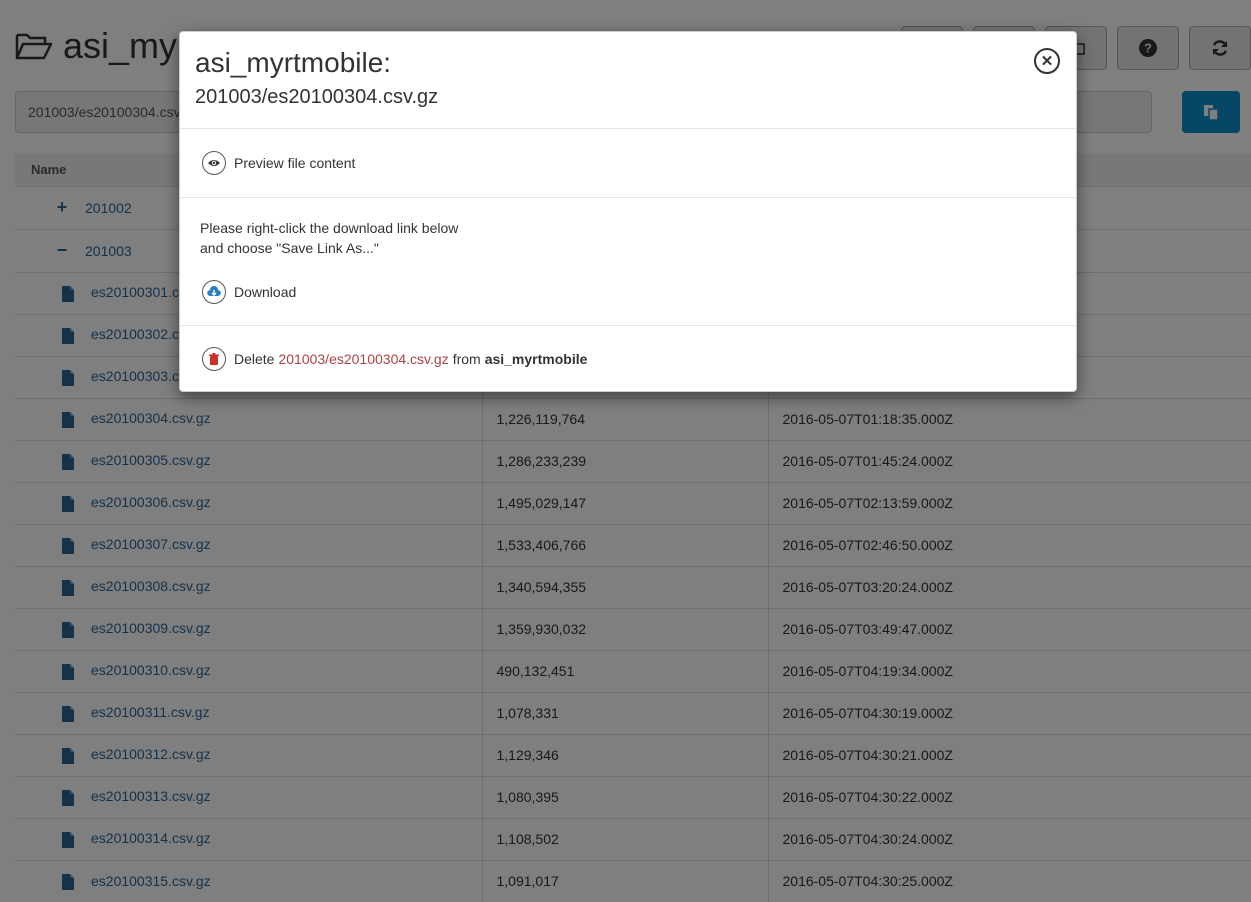 This screenshot has height=902, width=1251. I want to click on download-instruction-2: and choose "Save Link As...", so click(289, 248).